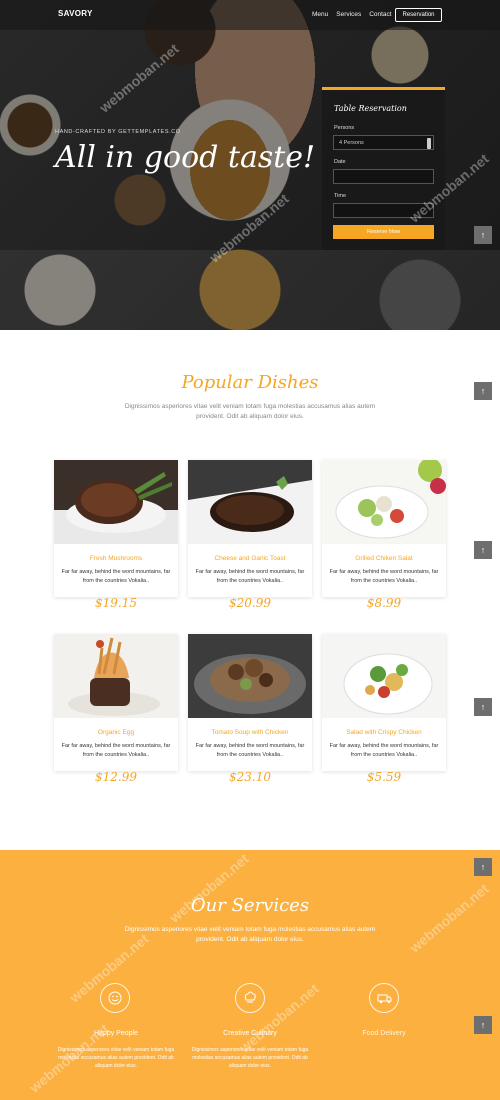 The image size is (500, 1100). Describe the element at coordinates (250, 382) in the screenshot. I see `dishes-title: Popular Dishes` at that location.